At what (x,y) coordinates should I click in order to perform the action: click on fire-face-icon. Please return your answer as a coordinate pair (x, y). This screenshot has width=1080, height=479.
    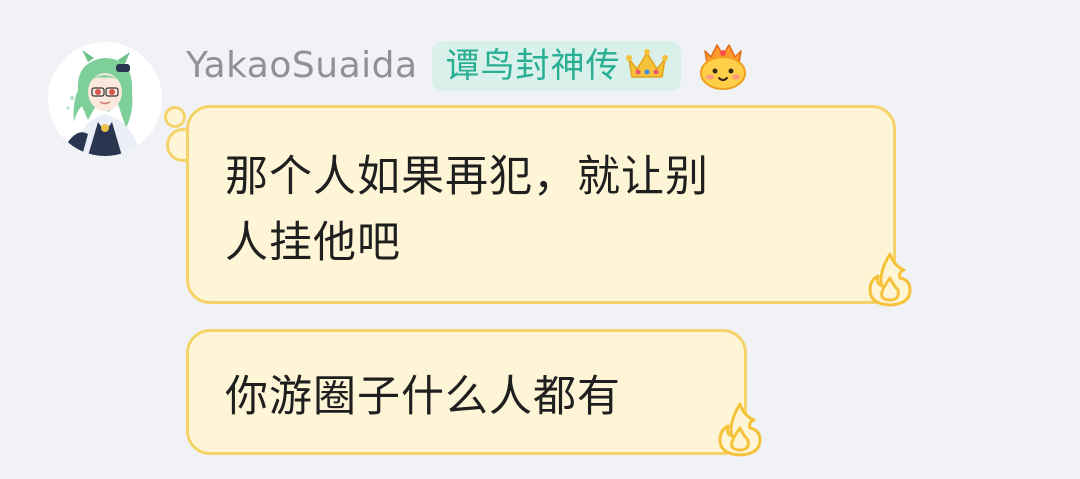
    Looking at the image, I should click on (723, 66).